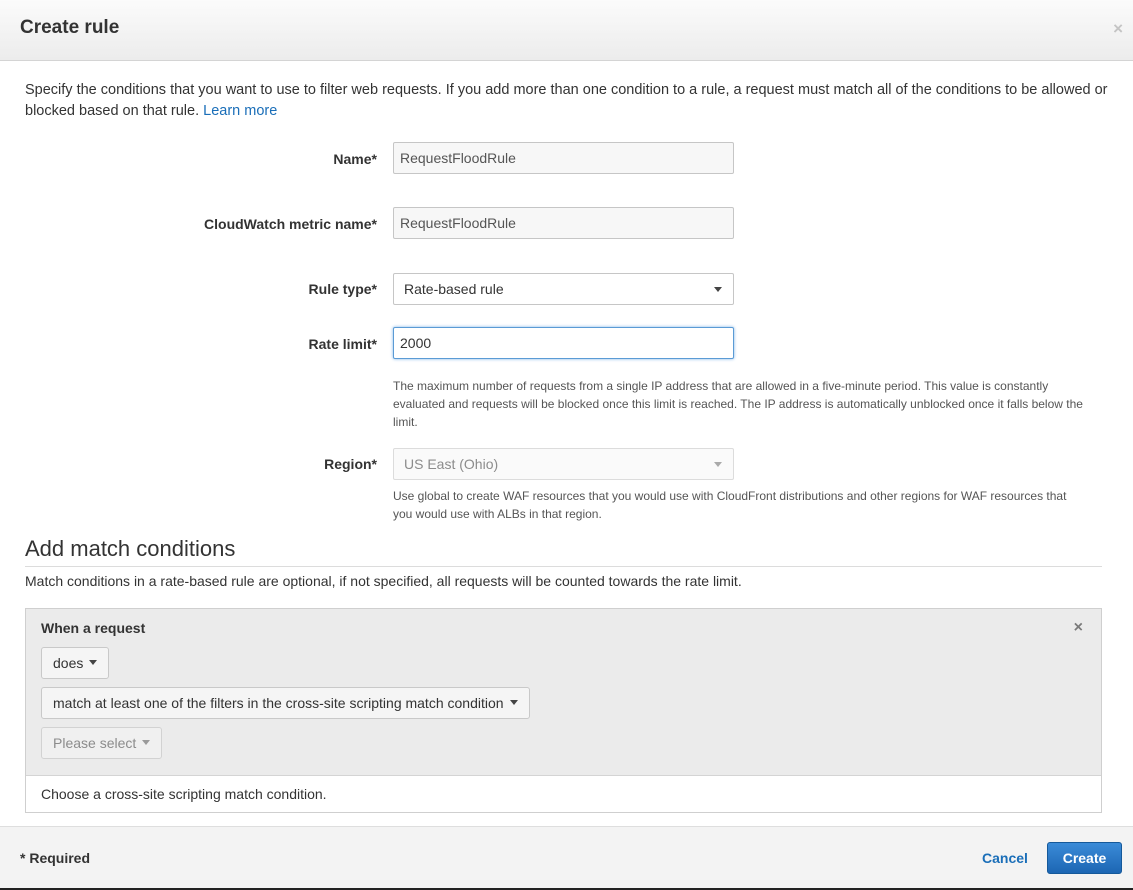 The image size is (1133, 890). I want to click on condition-title: When a request, so click(93, 628).